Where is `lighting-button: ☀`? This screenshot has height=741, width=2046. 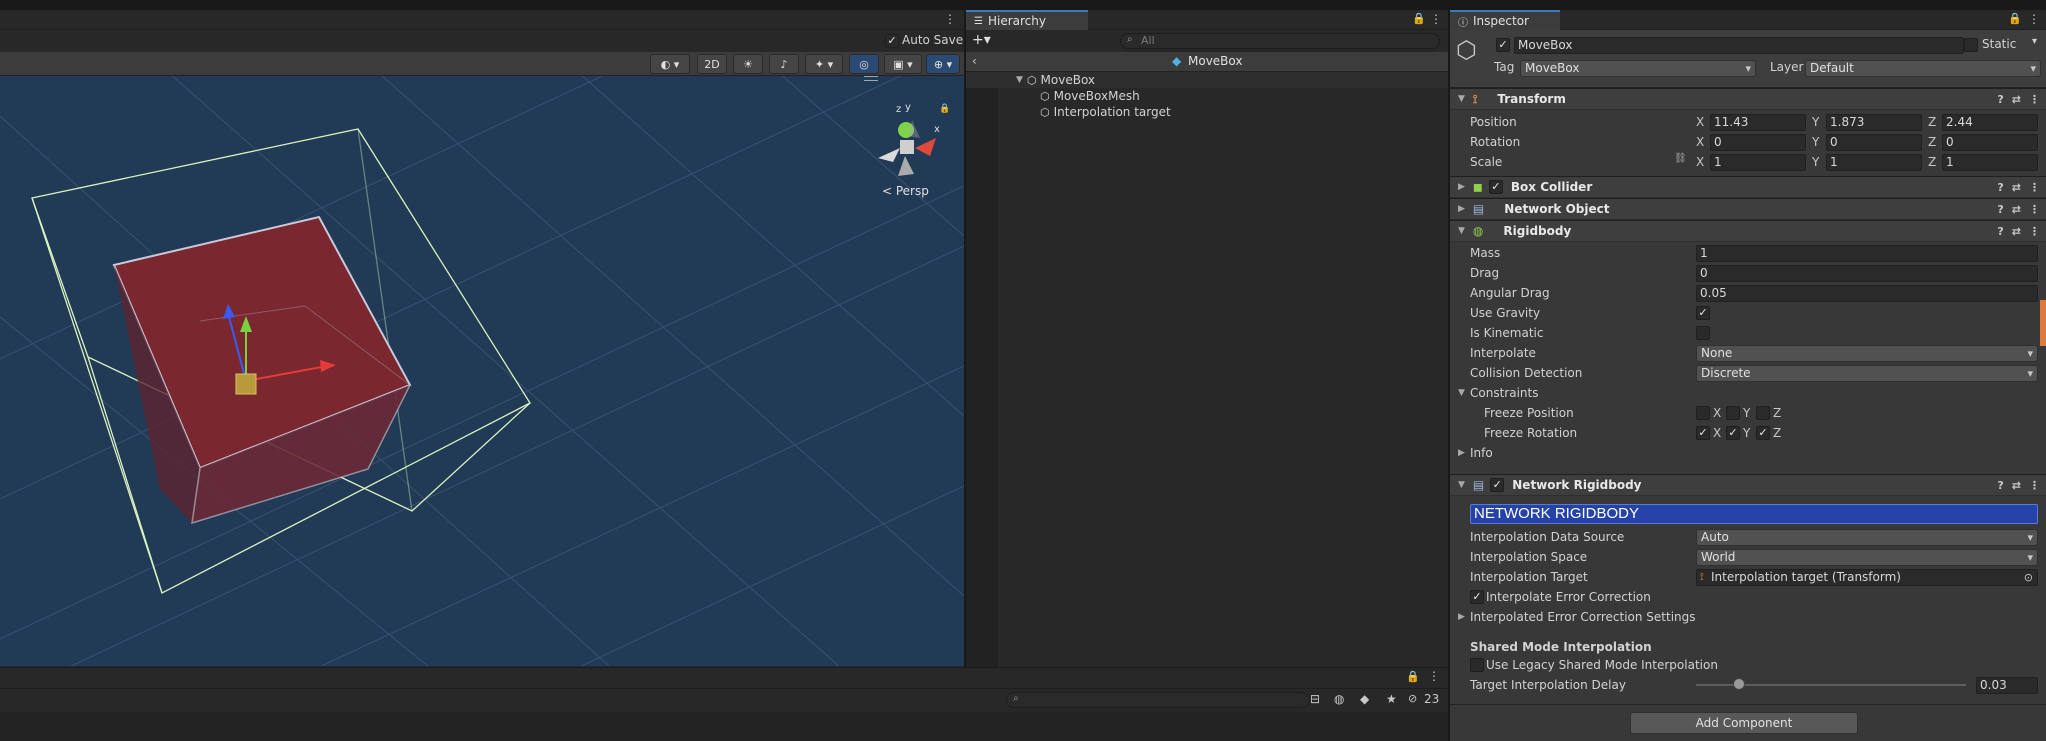 lighting-button: ☀ is located at coordinates (748, 64).